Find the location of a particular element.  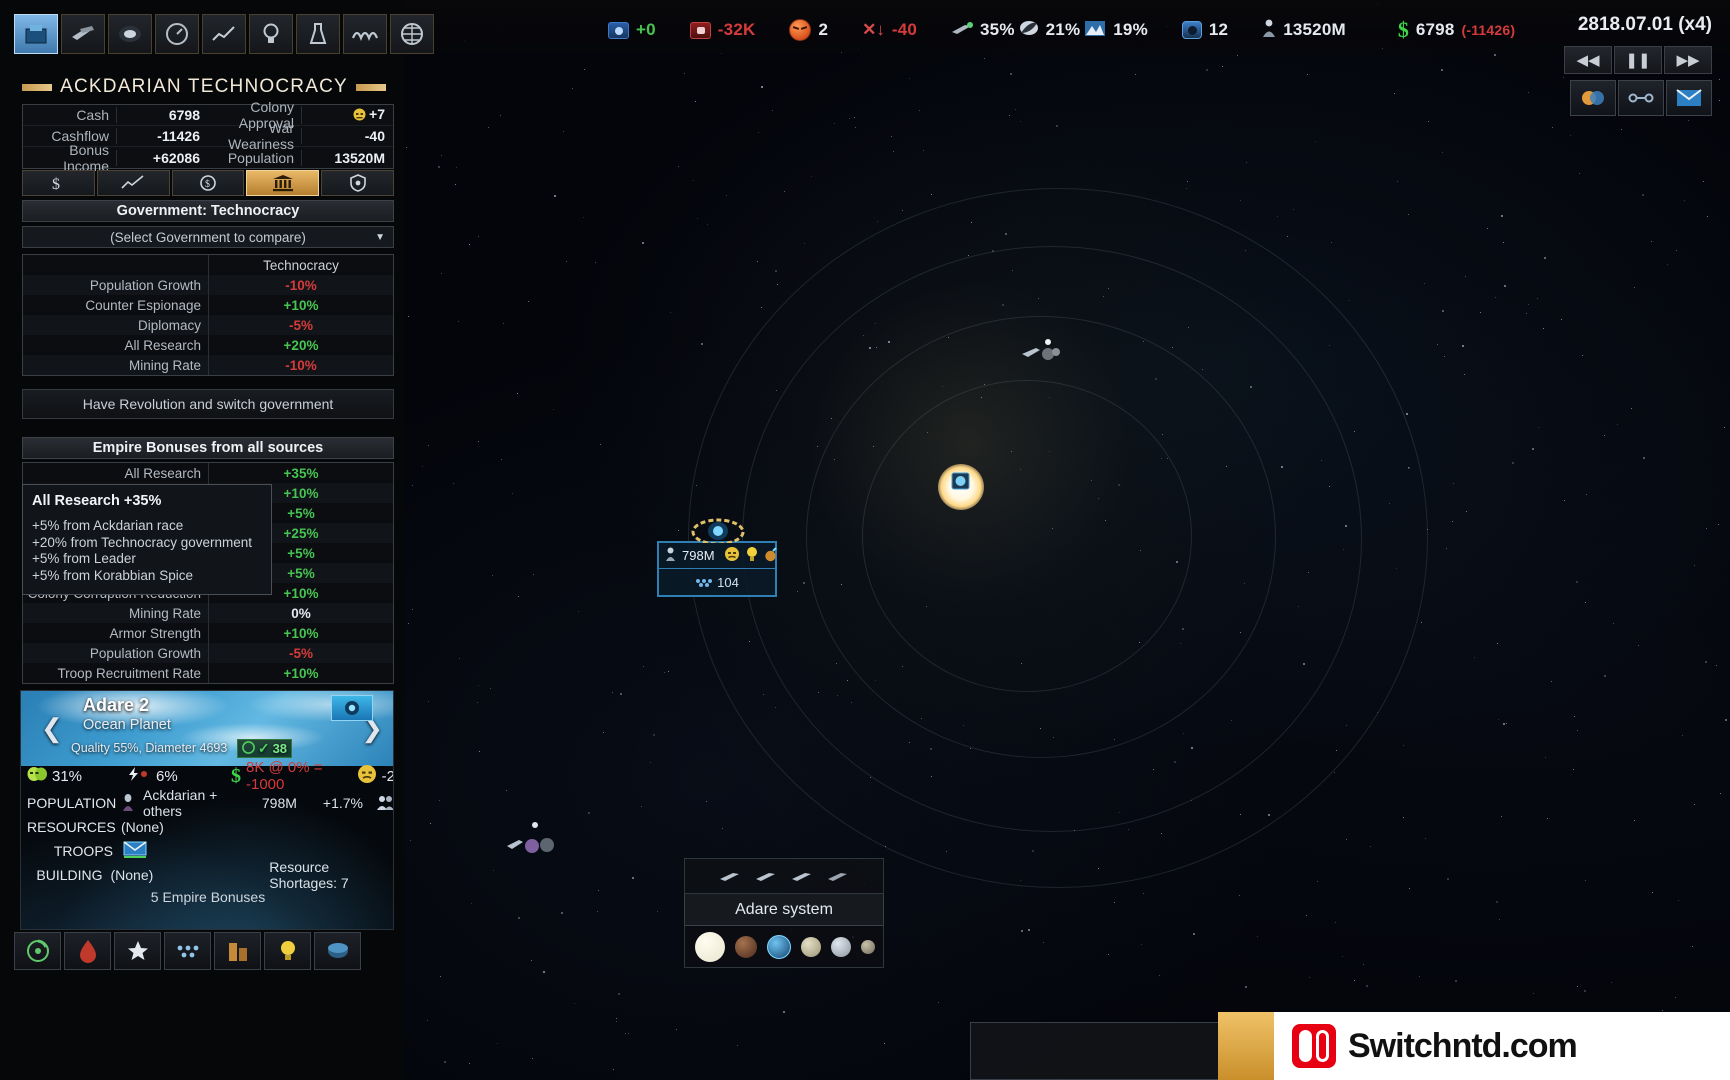

chevron-down-icon: ▼ is located at coordinates (380, 237).